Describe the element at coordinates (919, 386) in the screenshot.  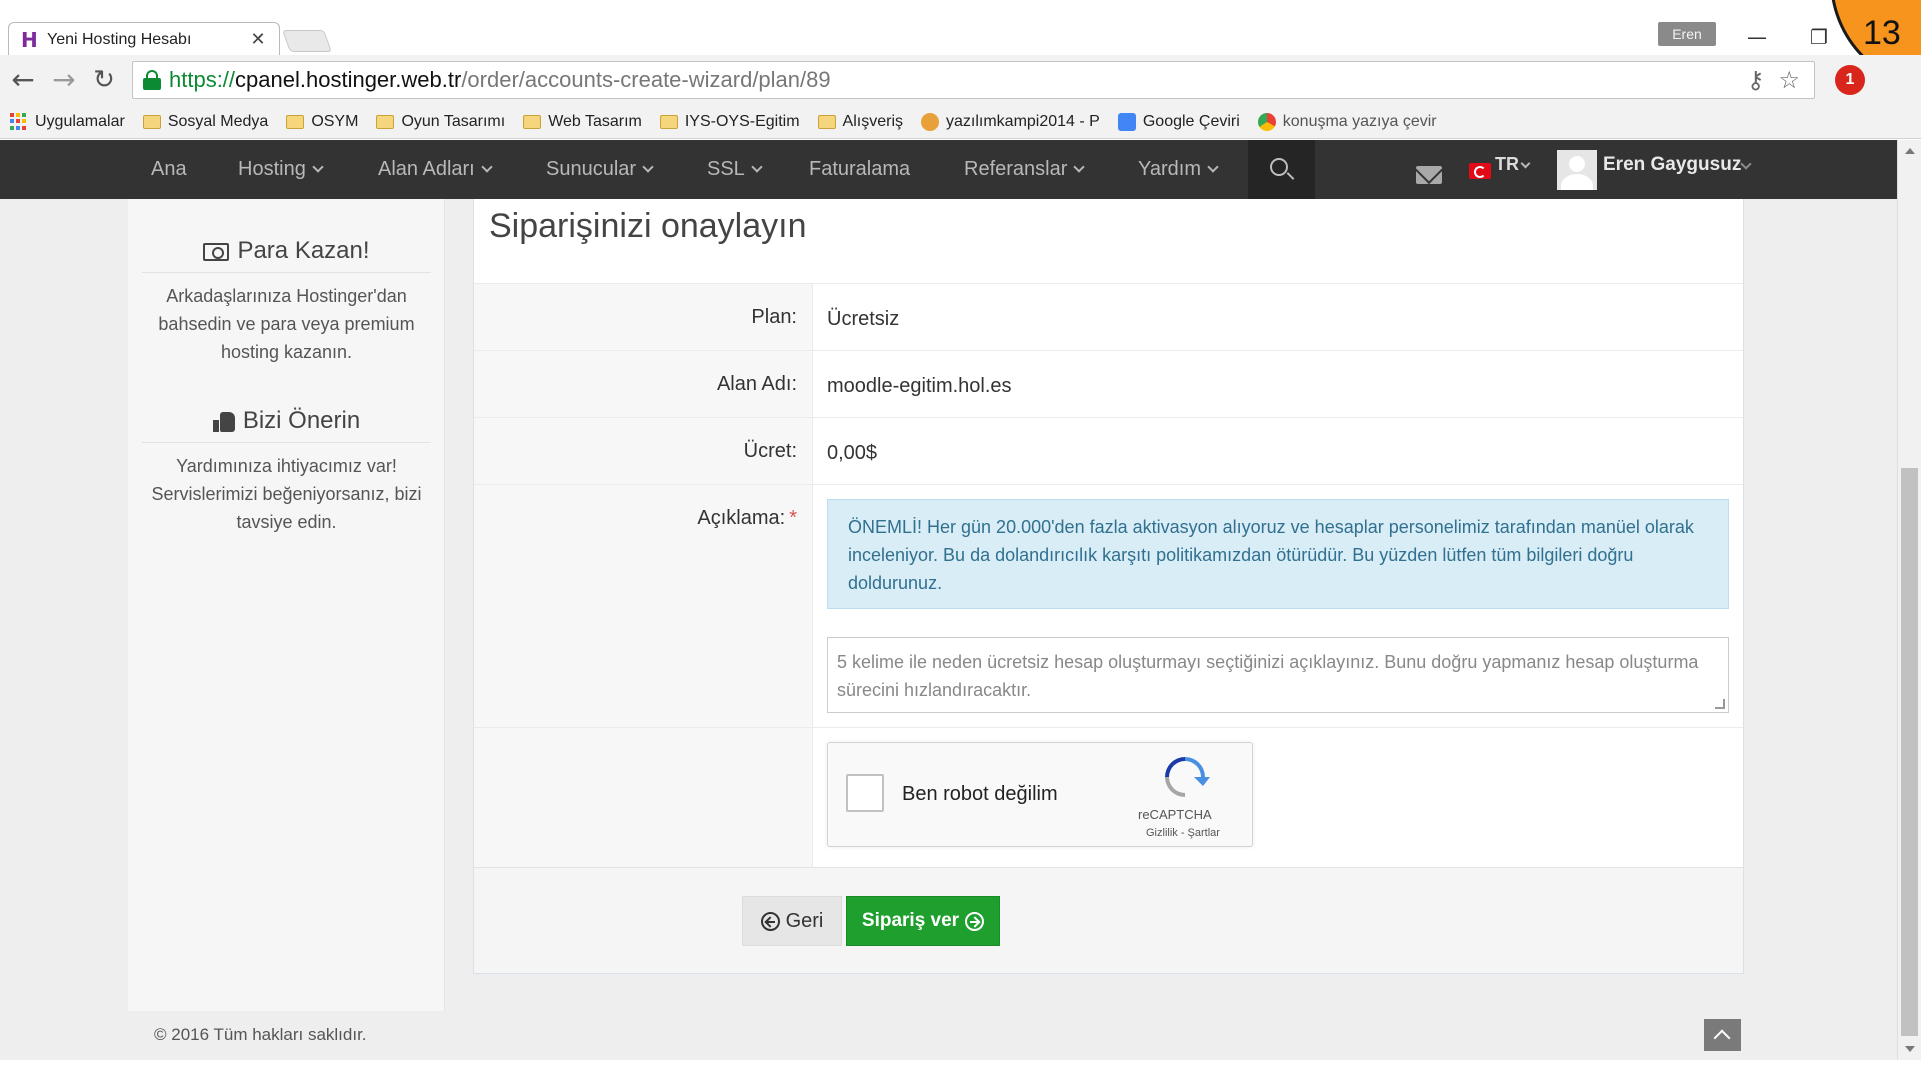
I see `domain-value: moodle-egitim.hol.es` at that location.